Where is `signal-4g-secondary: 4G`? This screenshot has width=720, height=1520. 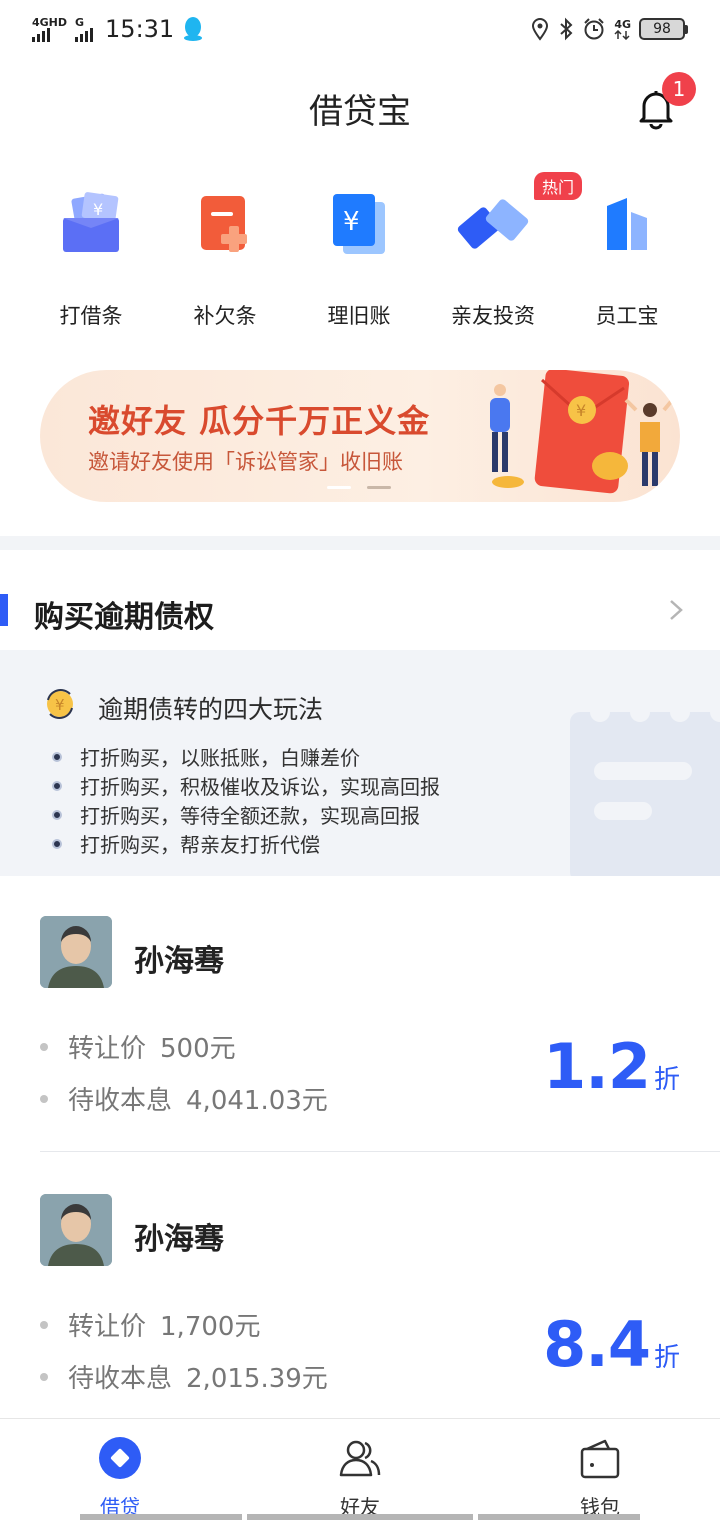
signal-4g-secondary: 4G is located at coordinates (622, 29).